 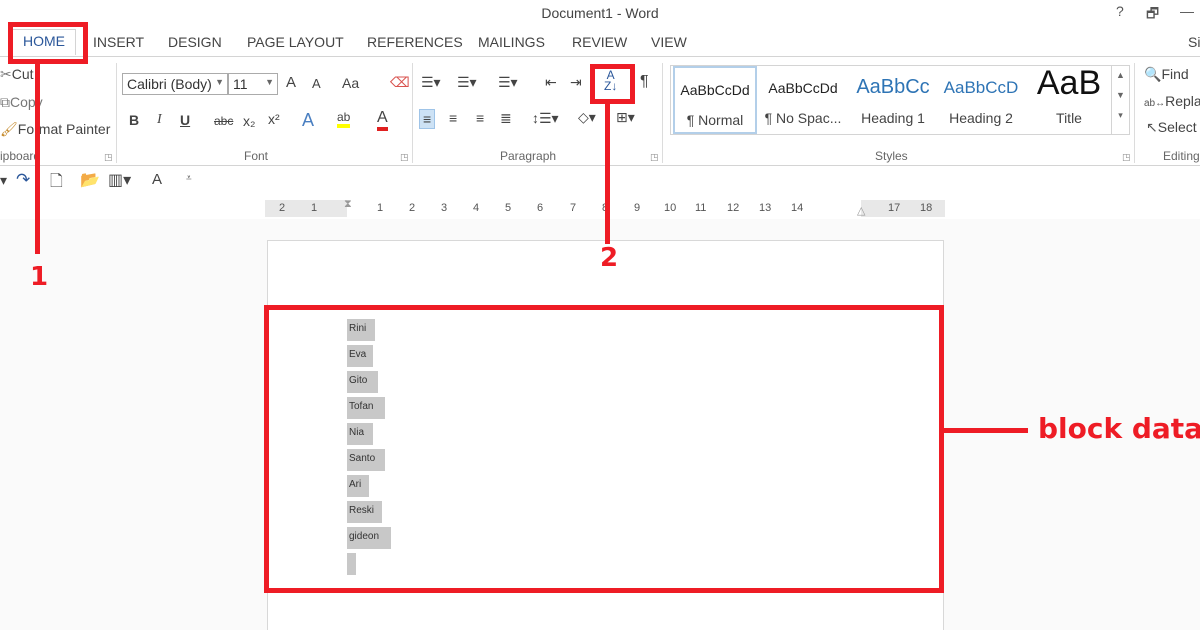 I want to click on shading-icon: ◇▾, so click(x=587, y=117).